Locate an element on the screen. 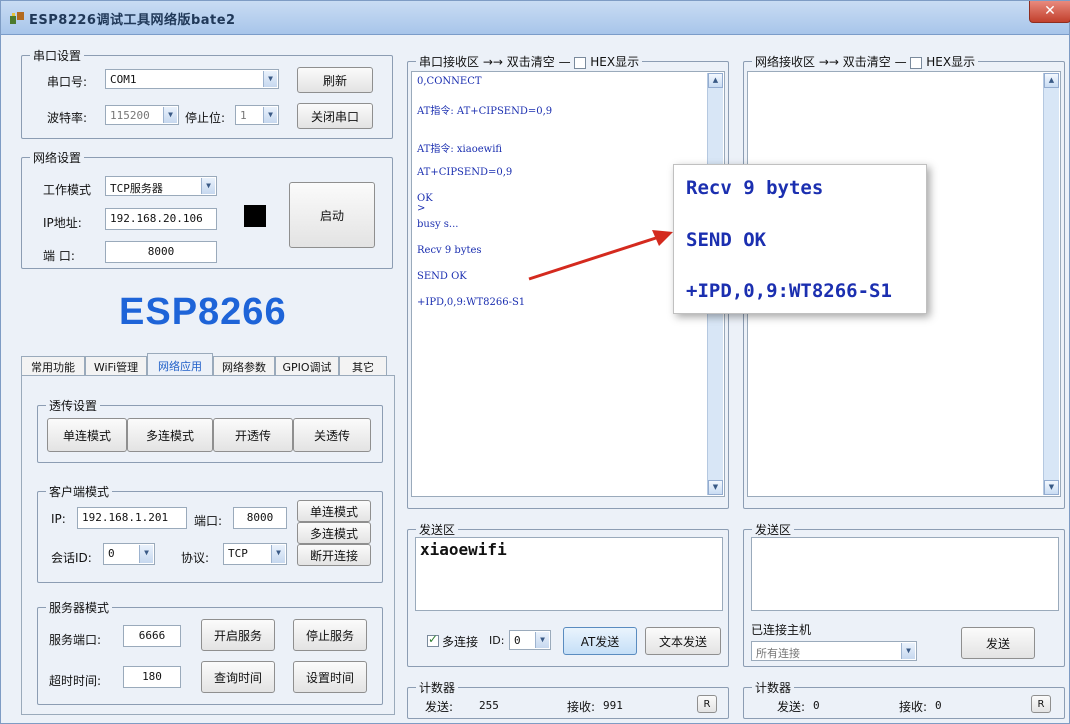 This screenshot has height=724, width=1070. query-time-button: 查询时间 is located at coordinates (238, 677).